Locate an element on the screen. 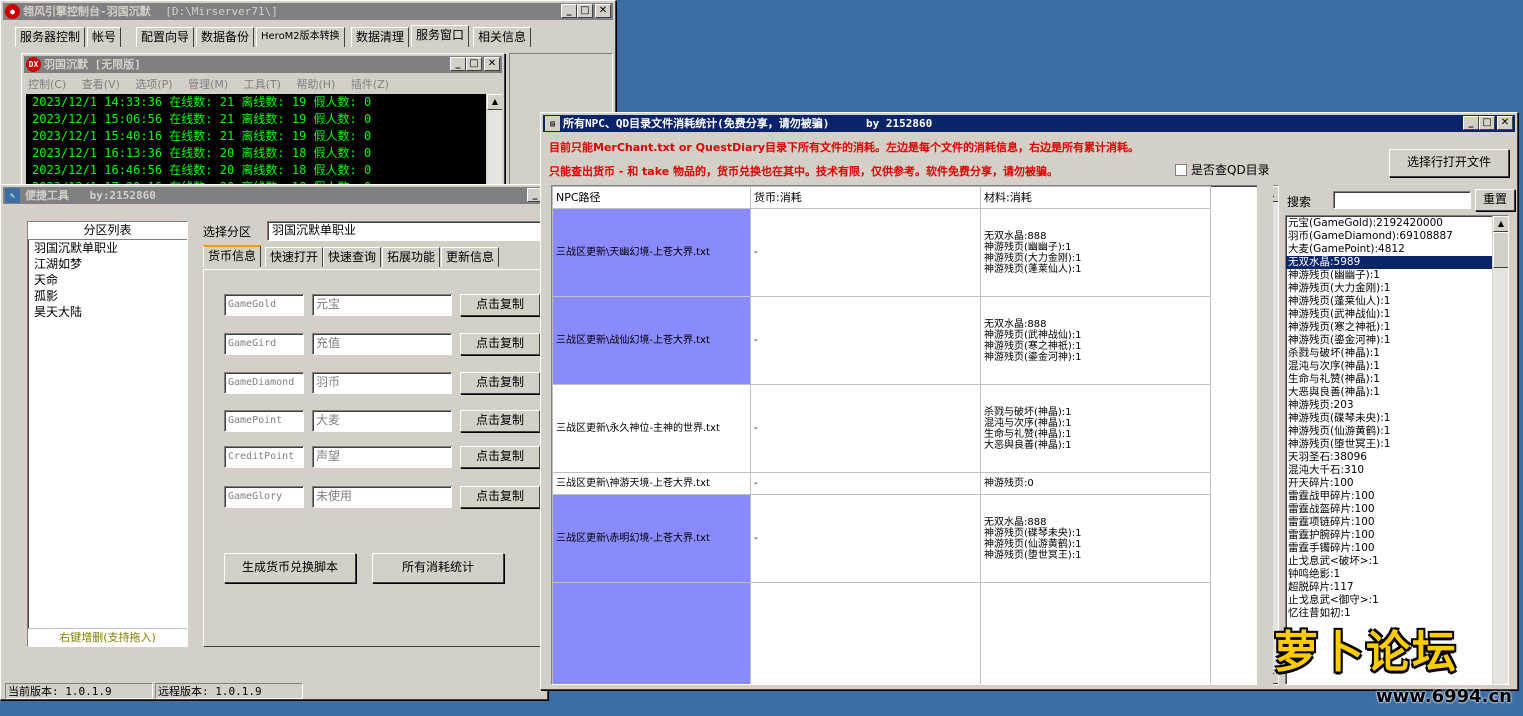 The height and width of the screenshot is (716, 1523). list-item: 神游残页(幽幽子):1 is located at coordinates (1397, 275).